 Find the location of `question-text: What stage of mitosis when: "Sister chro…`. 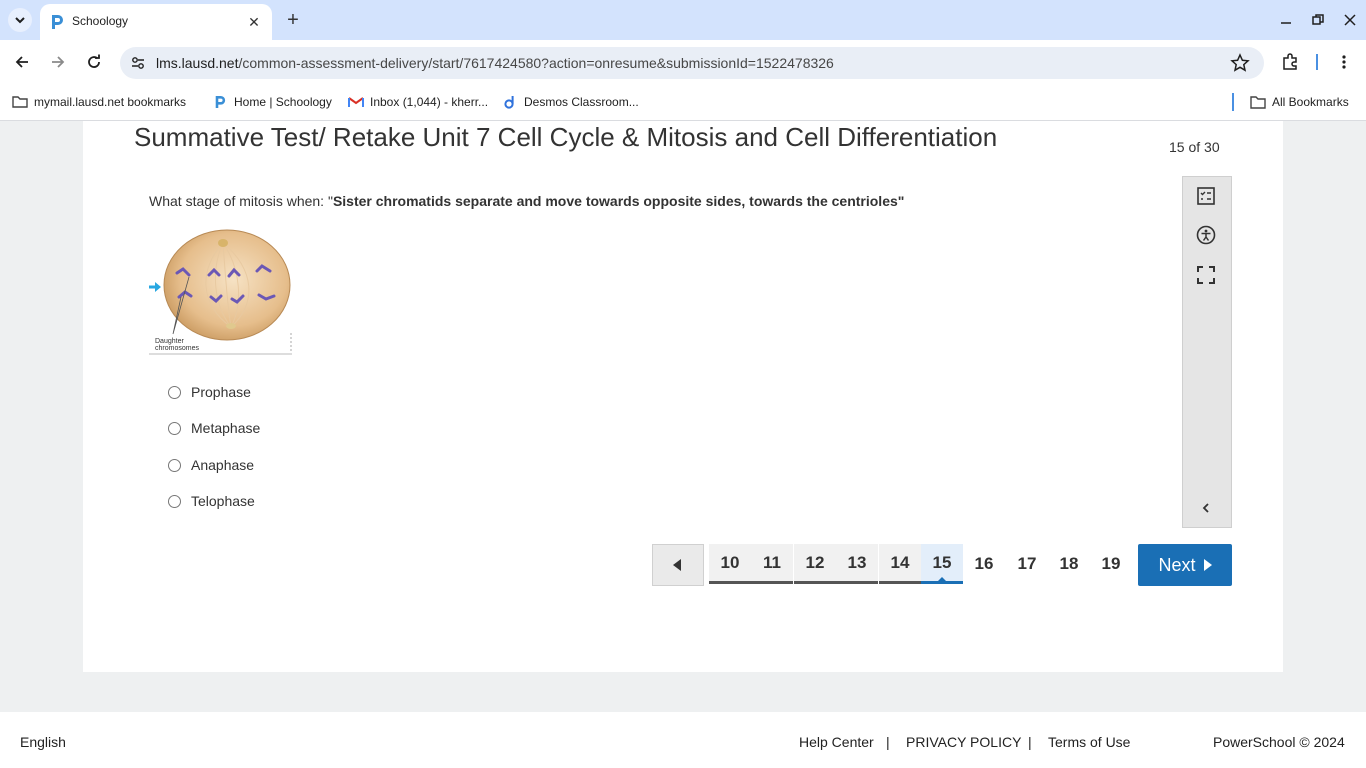

question-text: What stage of mitosis when: "Sister chro… is located at coordinates (527, 201).